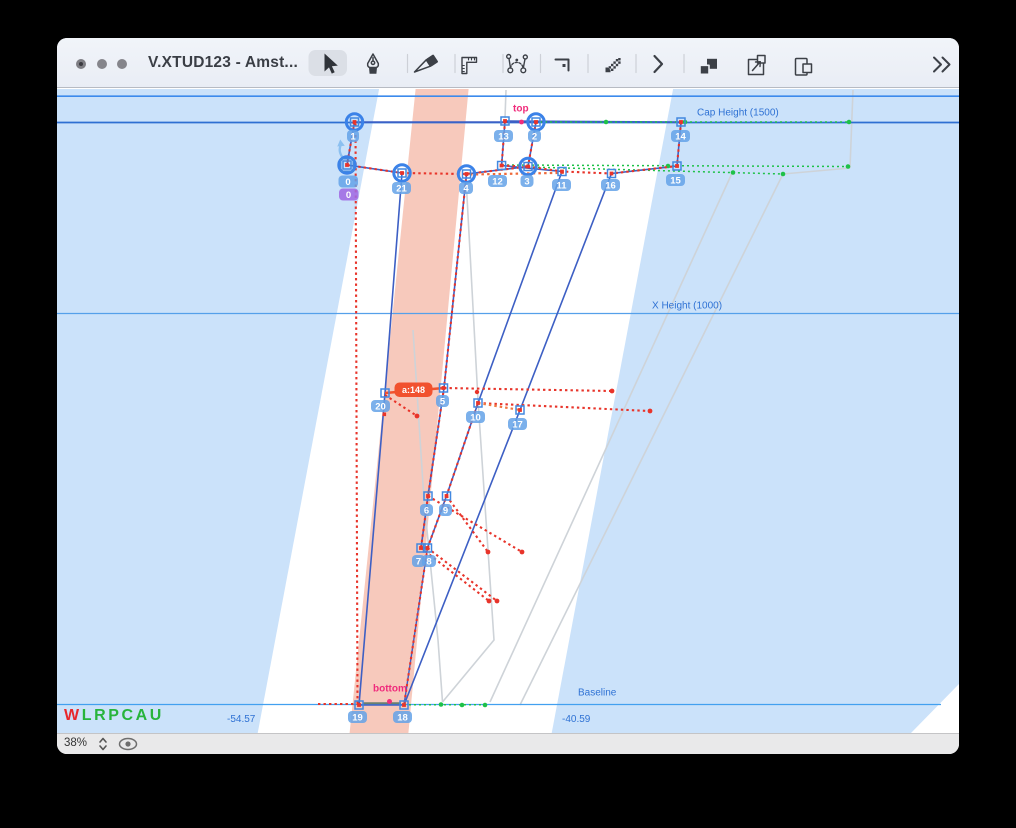 The image size is (1016, 828). I want to click on svg-text: -54.57, so click(241, 719).